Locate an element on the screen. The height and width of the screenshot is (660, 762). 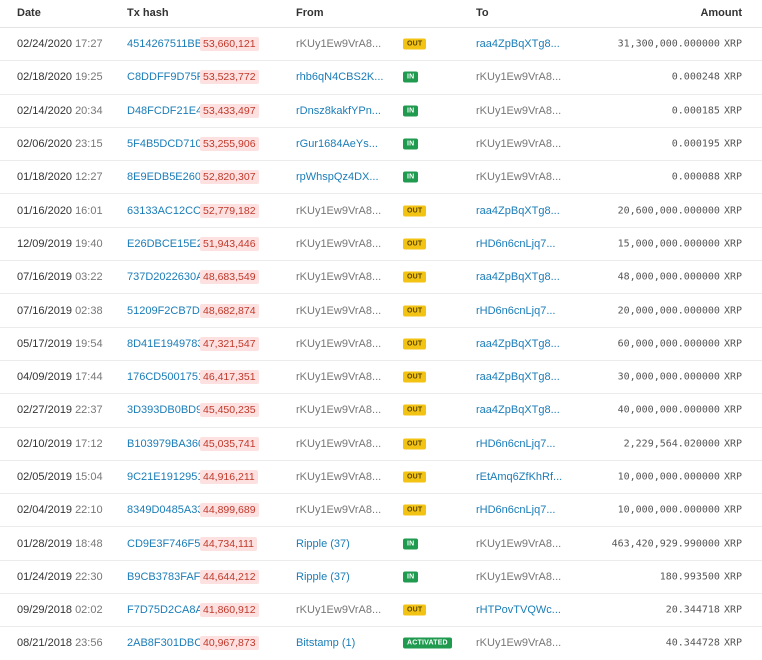
tx-time: 12:27 is located at coordinates (89, 177).